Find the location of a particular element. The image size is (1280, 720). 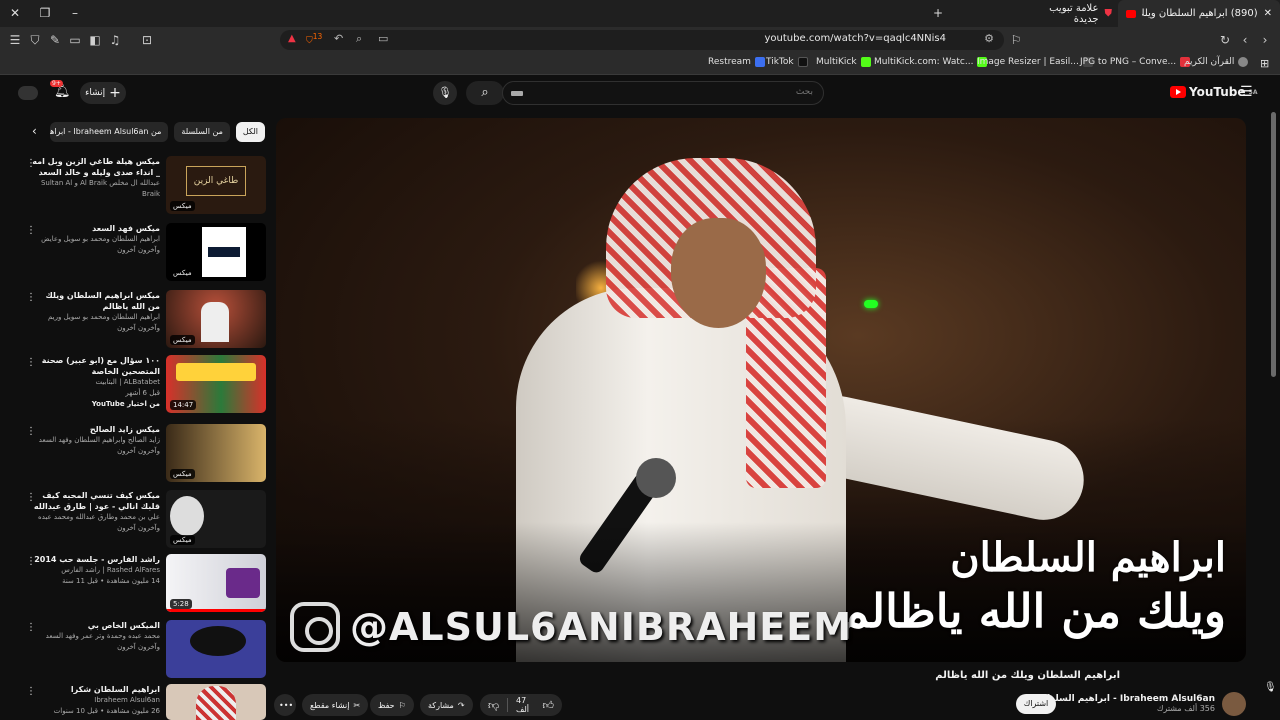

brave-rewards-icon: ▲ is located at coordinates (292, 38).